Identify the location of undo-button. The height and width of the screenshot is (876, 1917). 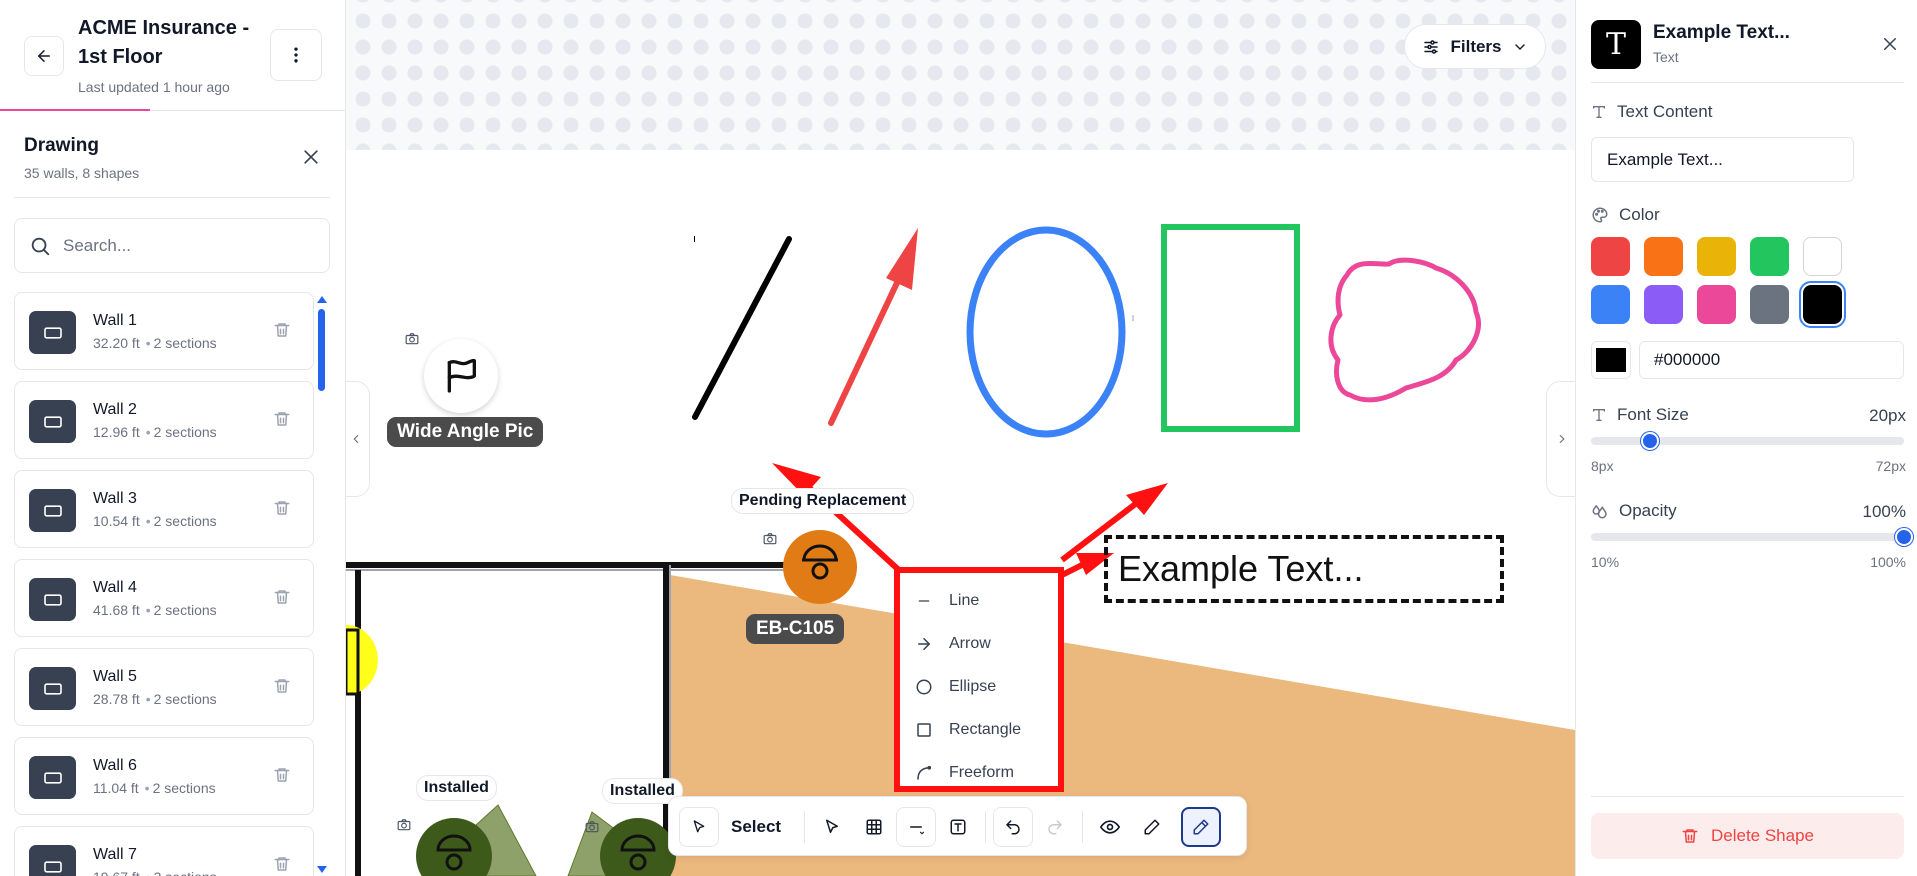
(1013, 827).